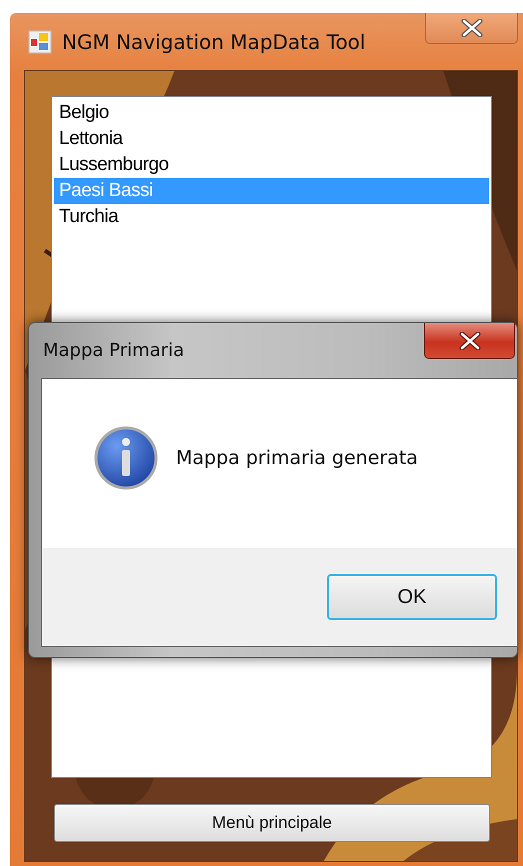 The image size is (523, 866). I want to click on list-item: Belgio, so click(271, 113).